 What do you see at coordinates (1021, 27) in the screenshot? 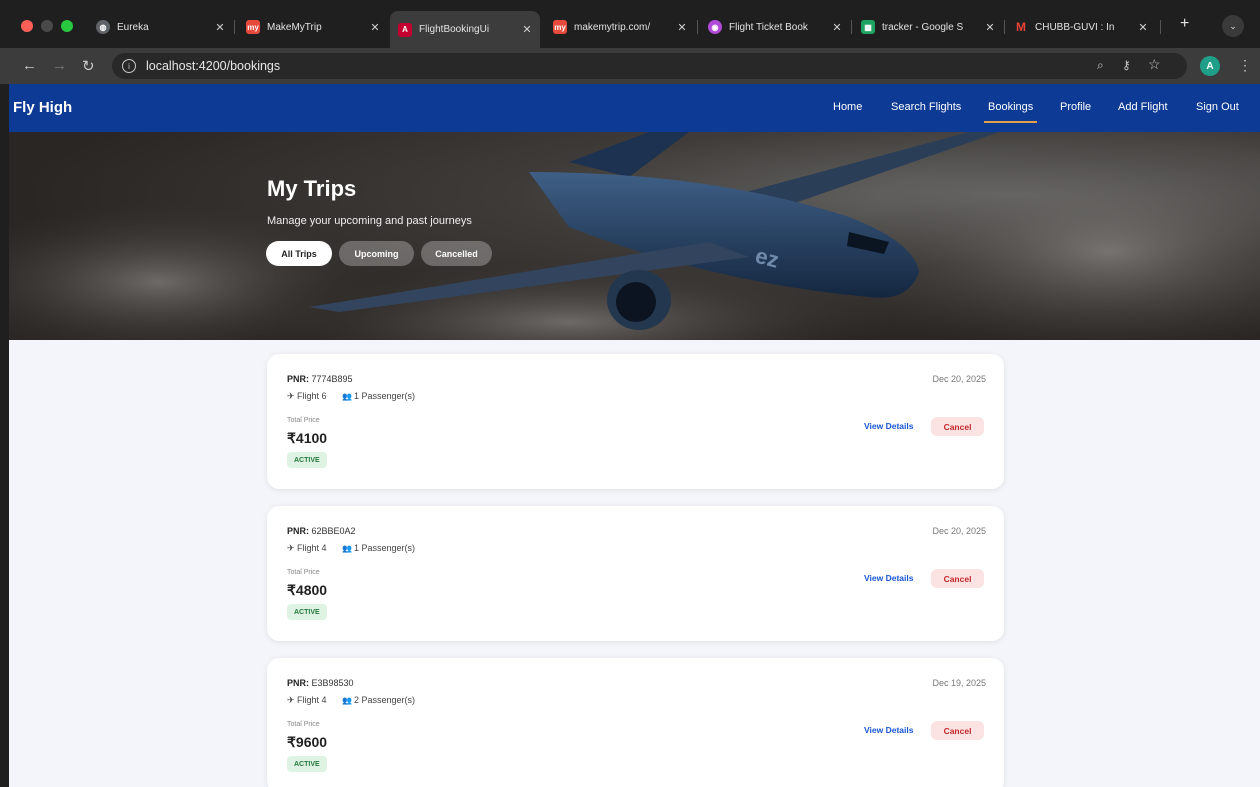
I see `gmail-icon: M` at bounding box center [1021, 27].